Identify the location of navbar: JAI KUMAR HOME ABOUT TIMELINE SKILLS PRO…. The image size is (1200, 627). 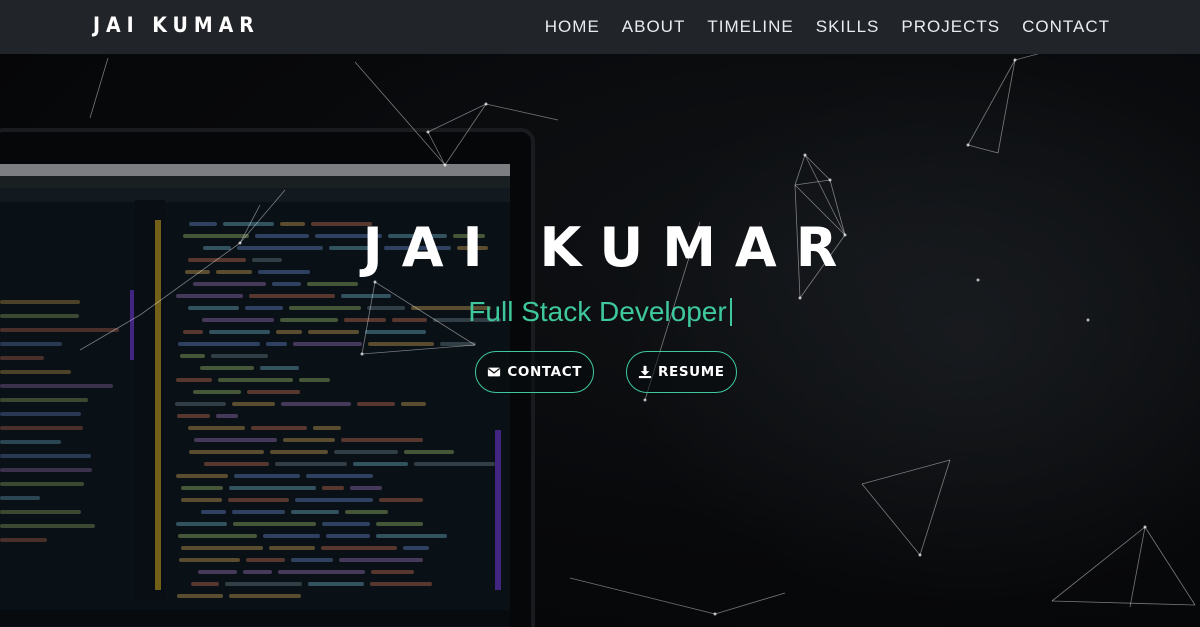
(600, 27).